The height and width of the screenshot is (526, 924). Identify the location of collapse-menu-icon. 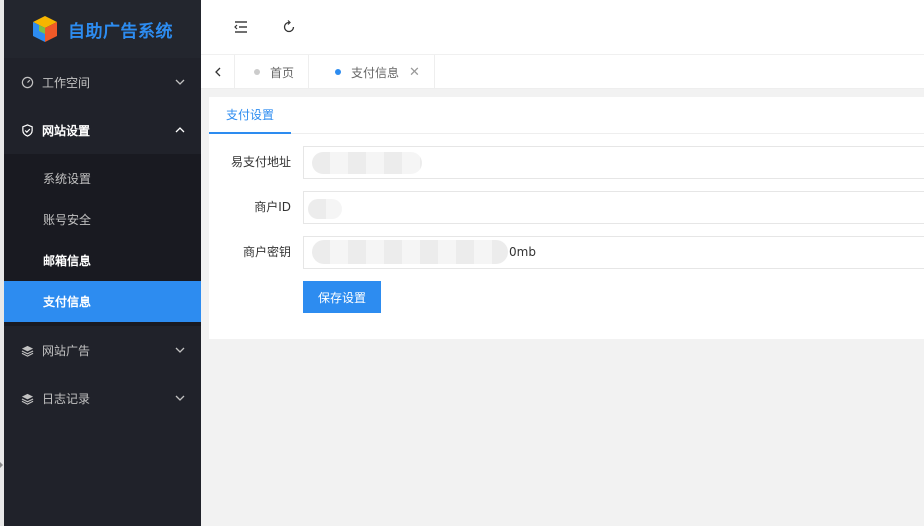
(241, 27).